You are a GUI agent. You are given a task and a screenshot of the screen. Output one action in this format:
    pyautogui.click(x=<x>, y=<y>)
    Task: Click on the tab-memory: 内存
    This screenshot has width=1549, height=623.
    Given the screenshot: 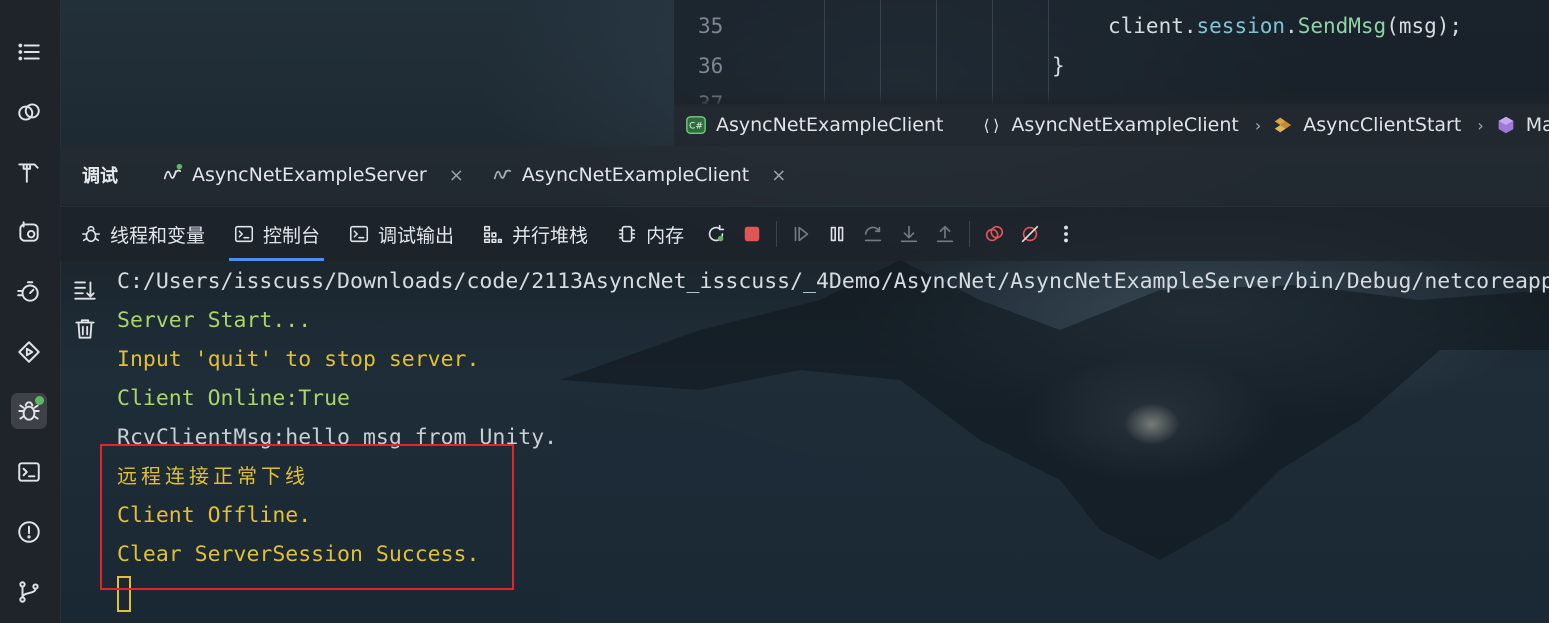 What is the action you would take?
    pyautogui.click(x=650, y=234)
    